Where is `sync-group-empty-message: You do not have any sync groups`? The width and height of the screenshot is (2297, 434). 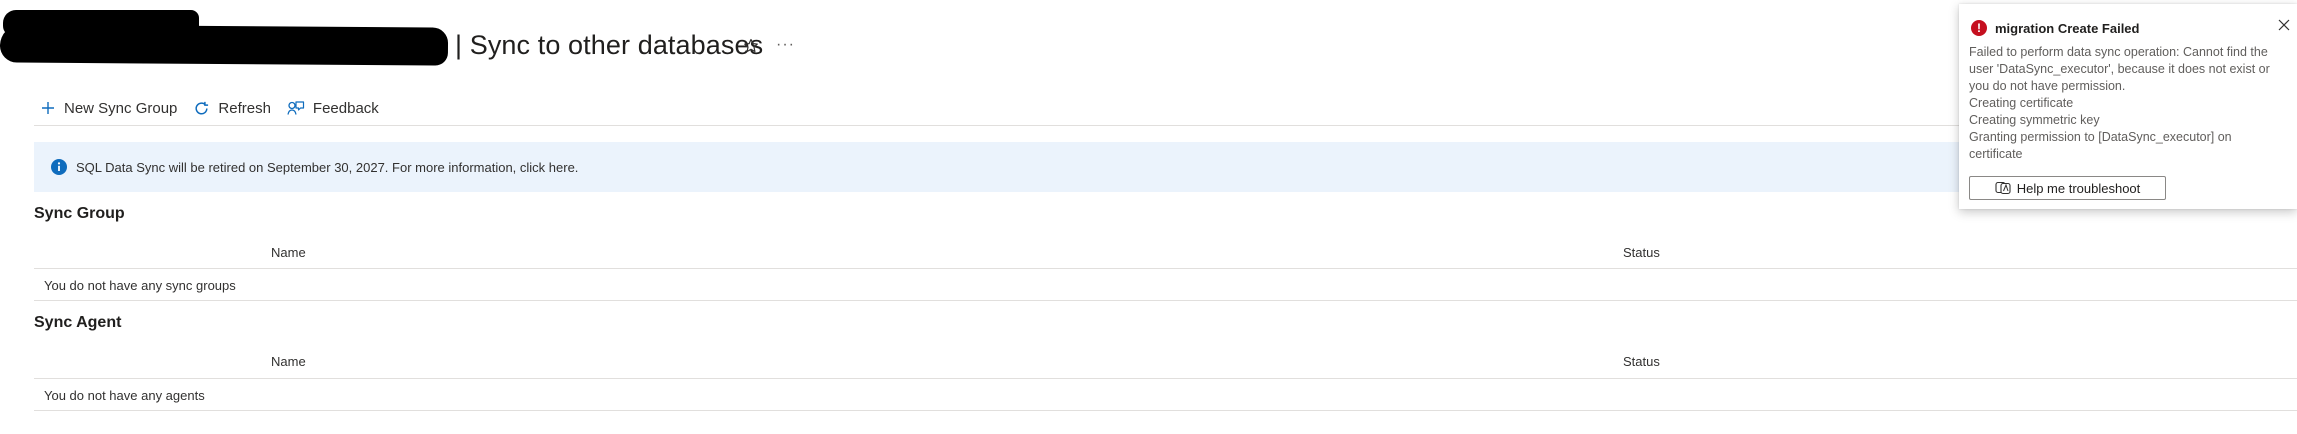 sync-group-empty-message: You do not have any sync groups is located at coordinates (140, 285).